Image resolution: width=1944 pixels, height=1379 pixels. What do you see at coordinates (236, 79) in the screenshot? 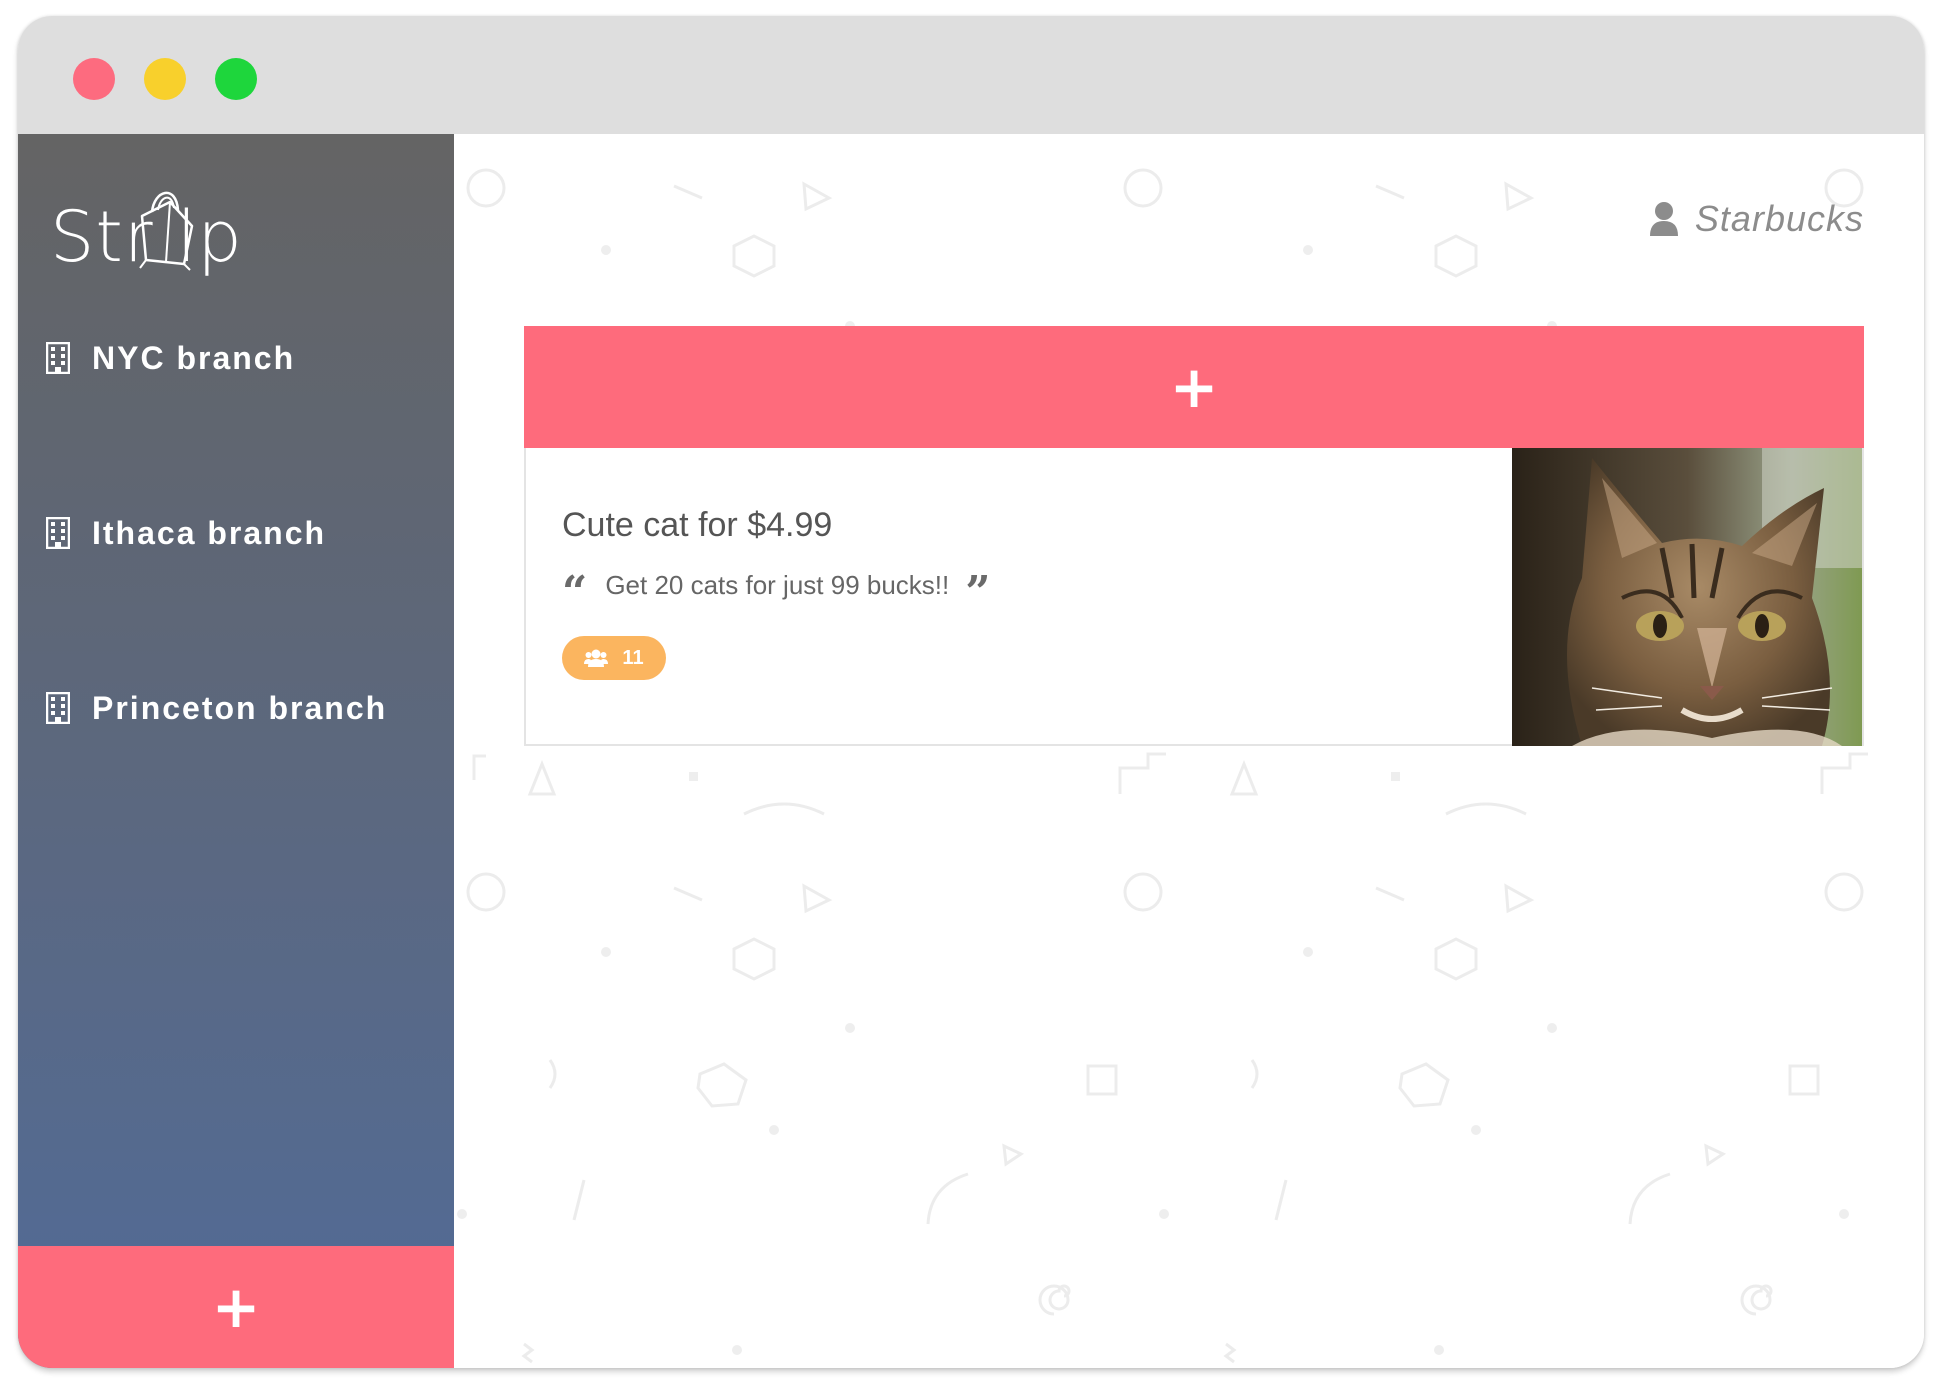
I see `maximize-window-button` at bounding box center [236, 79].